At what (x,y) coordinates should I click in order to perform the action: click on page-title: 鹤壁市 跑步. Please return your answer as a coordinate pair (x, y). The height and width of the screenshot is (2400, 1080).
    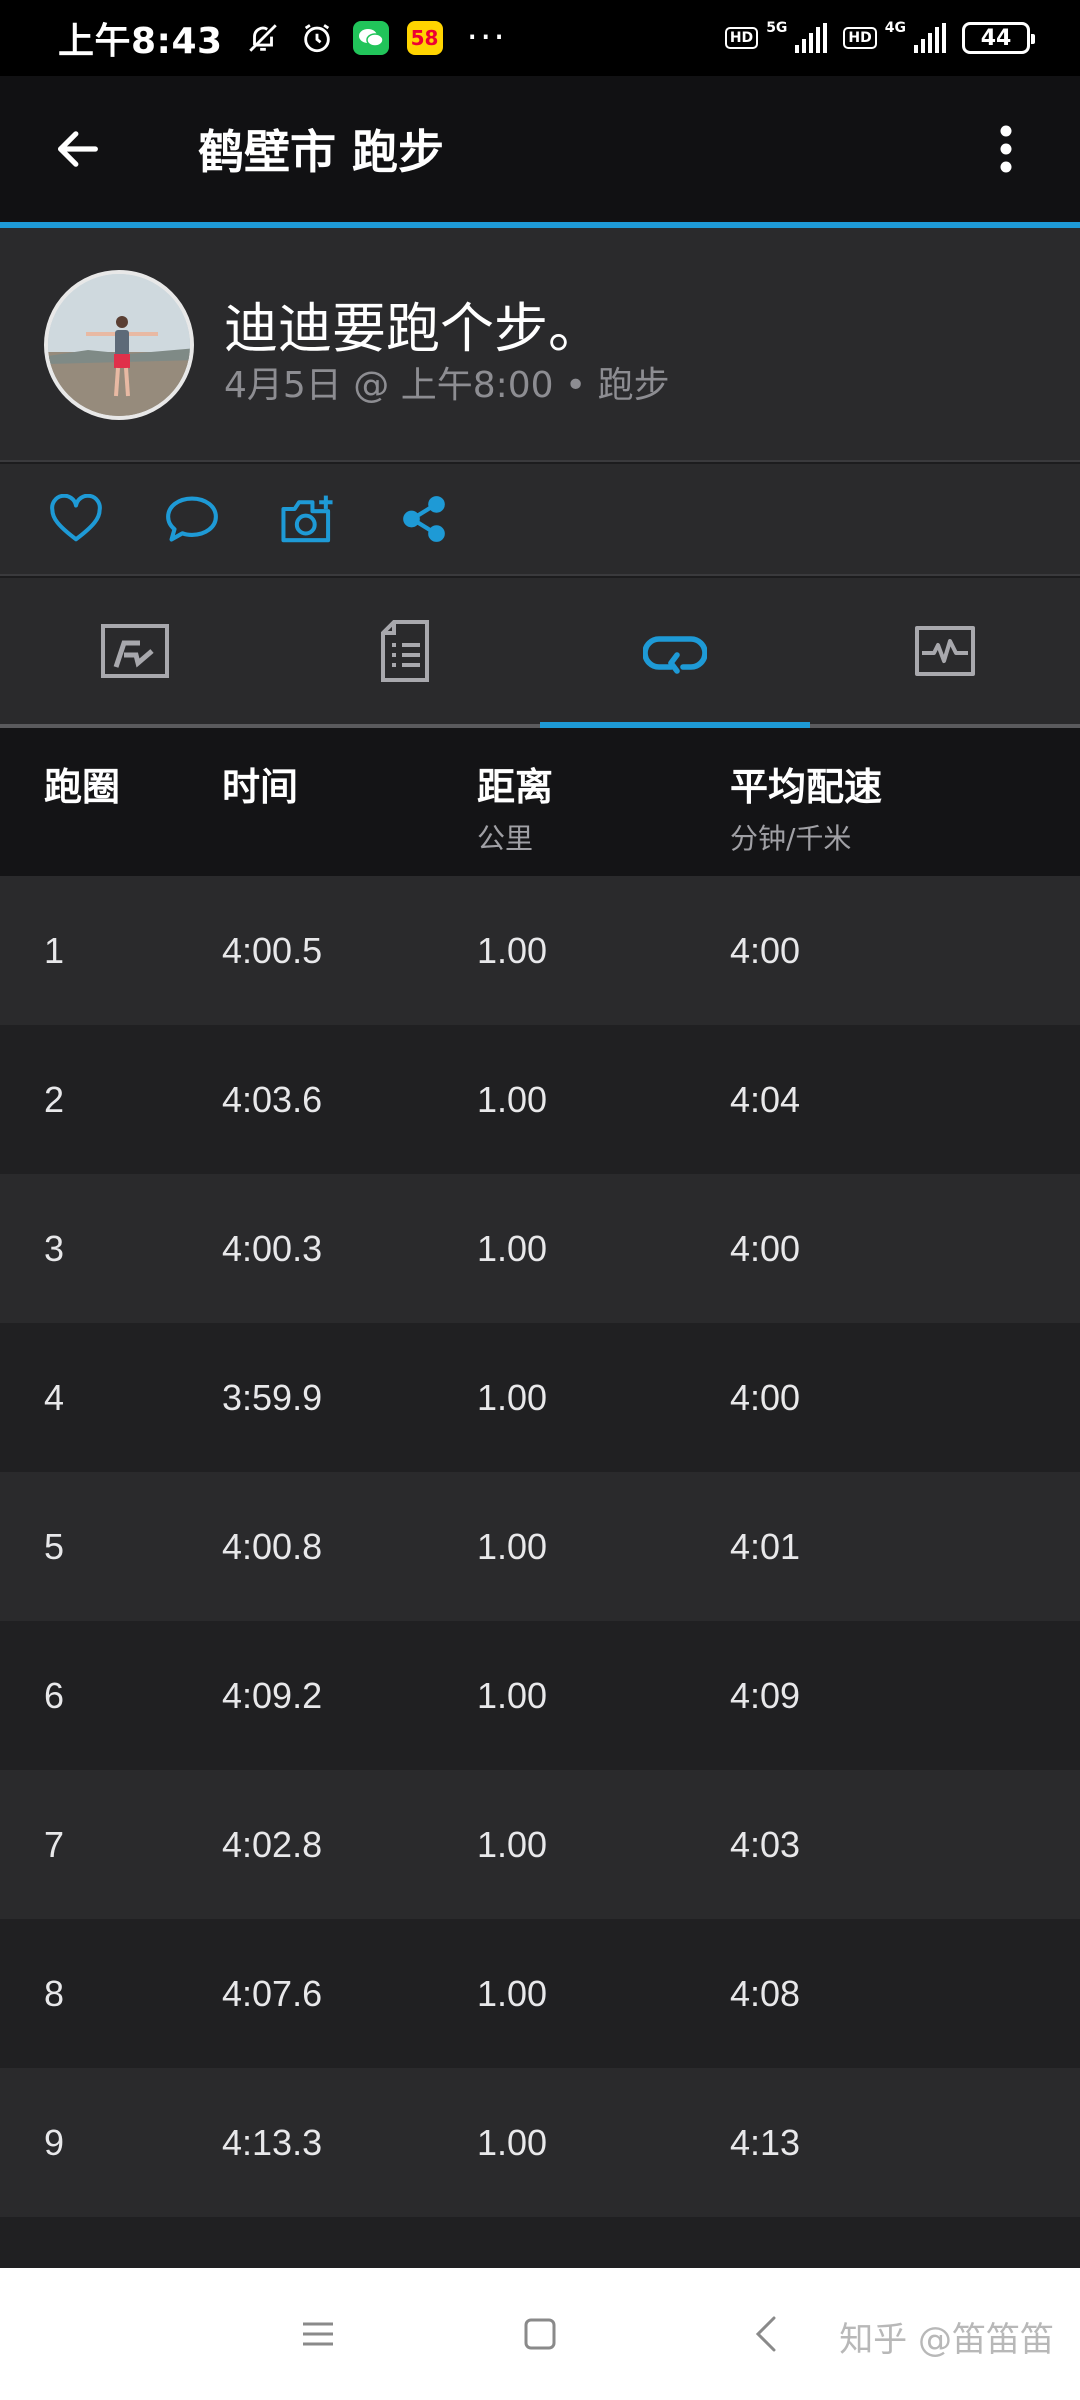
    Looking at the image, I should click on (321, 152).